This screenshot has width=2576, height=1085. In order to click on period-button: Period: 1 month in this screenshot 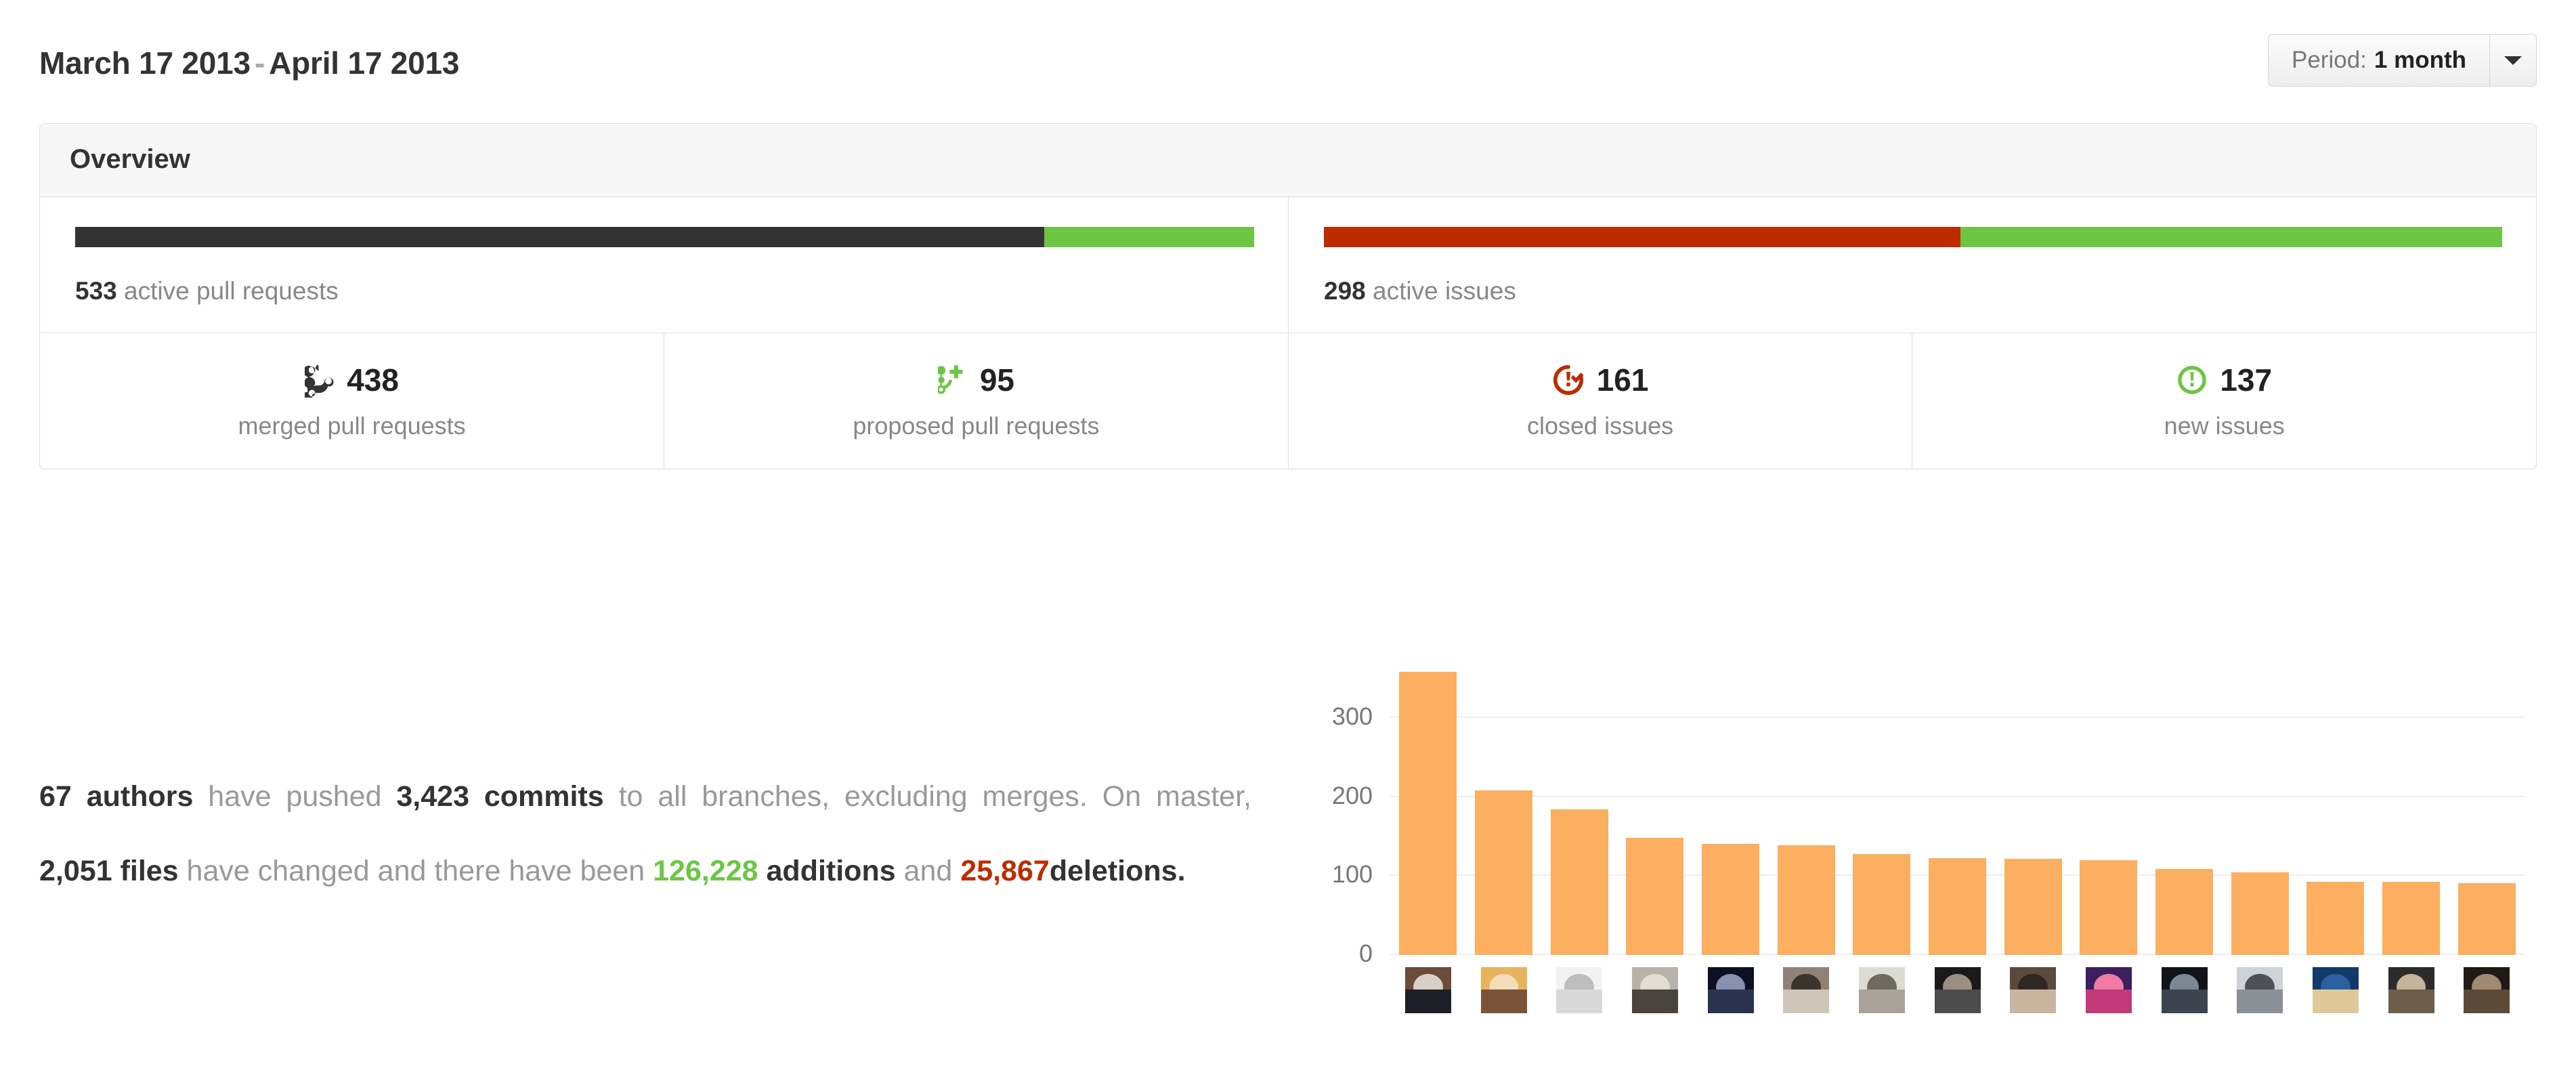, I will do `click(2378, 60)`.